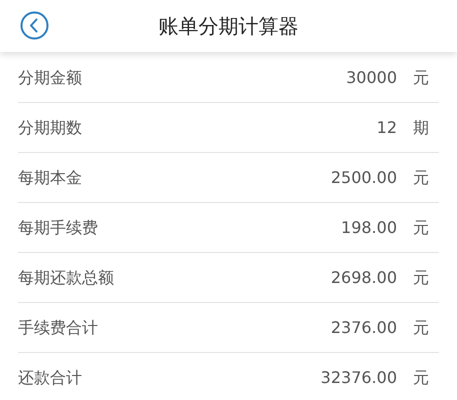 This screenshot has width=457, height=400. I want to click on row-label: 每期本金, so click(50, 177).